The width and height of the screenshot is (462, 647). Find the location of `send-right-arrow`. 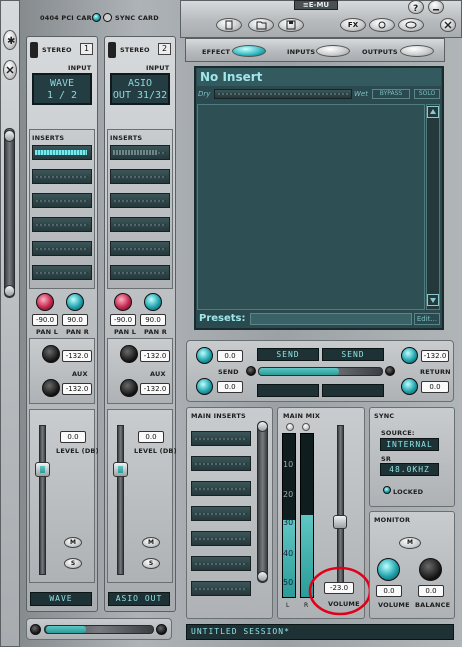

send-right-arrow is located at coordinates (390, 371).